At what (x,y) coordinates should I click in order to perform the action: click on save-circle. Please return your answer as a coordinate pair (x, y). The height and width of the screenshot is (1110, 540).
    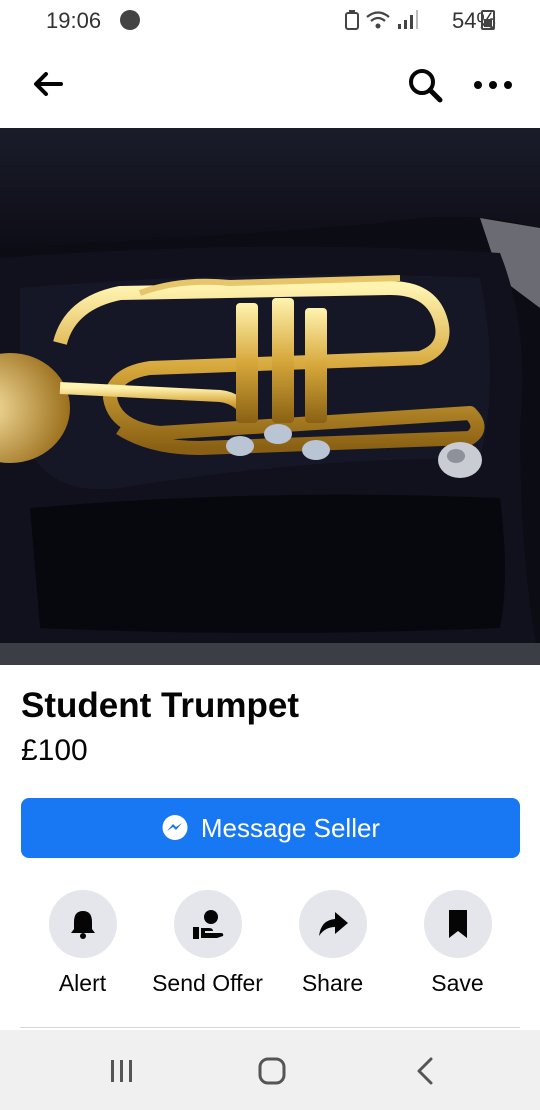
    Looking at the image, I should click on (457, 924).